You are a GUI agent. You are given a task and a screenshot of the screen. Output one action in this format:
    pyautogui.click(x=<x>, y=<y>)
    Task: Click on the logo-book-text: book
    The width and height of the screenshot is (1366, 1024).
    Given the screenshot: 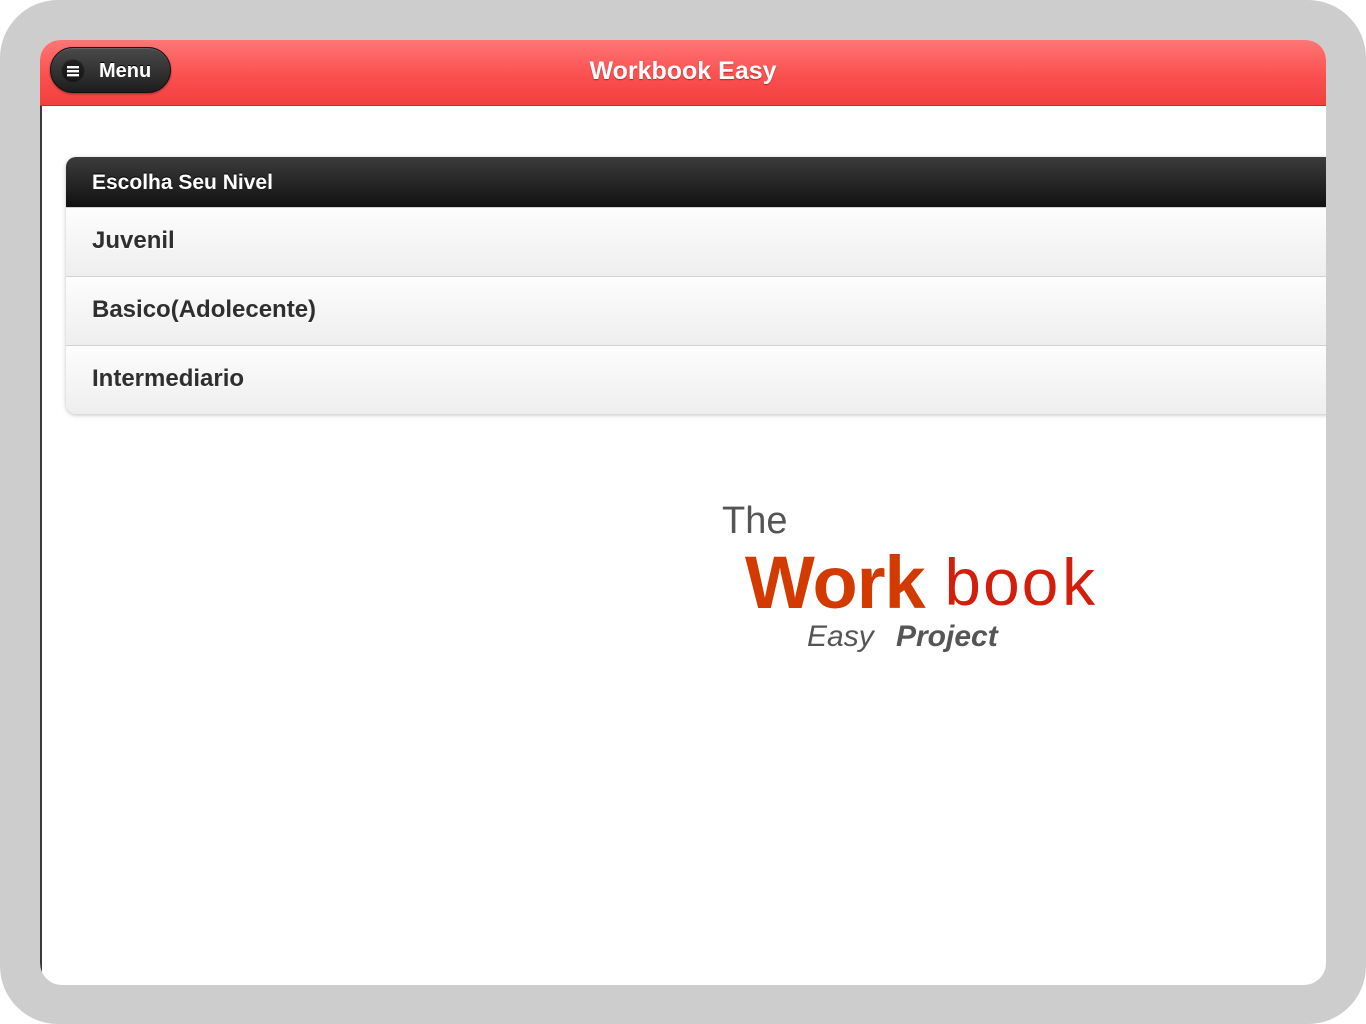 What is the action you would take?
    pyautogui.click(x=1020, y=587)
    